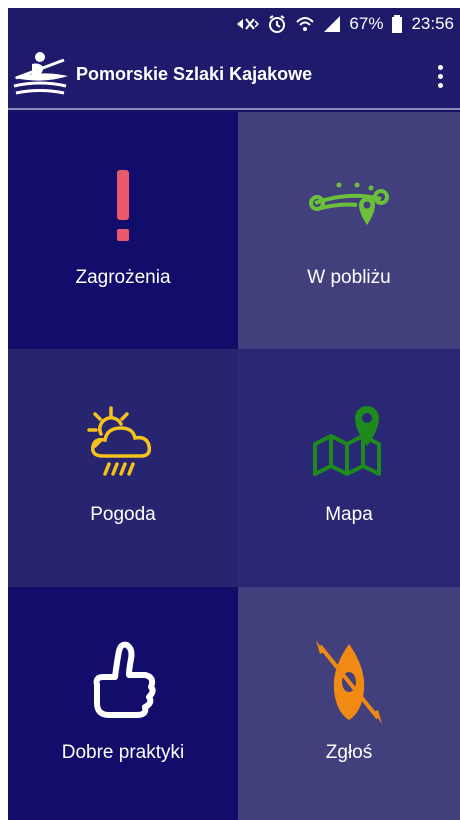 The image size is (460, 820). What do you see at coordinates (440, 67) in the screenshot?
I see `overflow-menu-icon` at bounding box center [440, 67].